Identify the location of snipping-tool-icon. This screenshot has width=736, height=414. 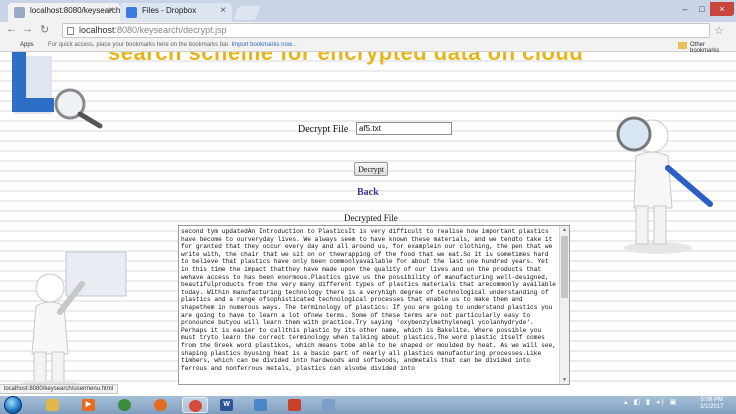
(295, 405).